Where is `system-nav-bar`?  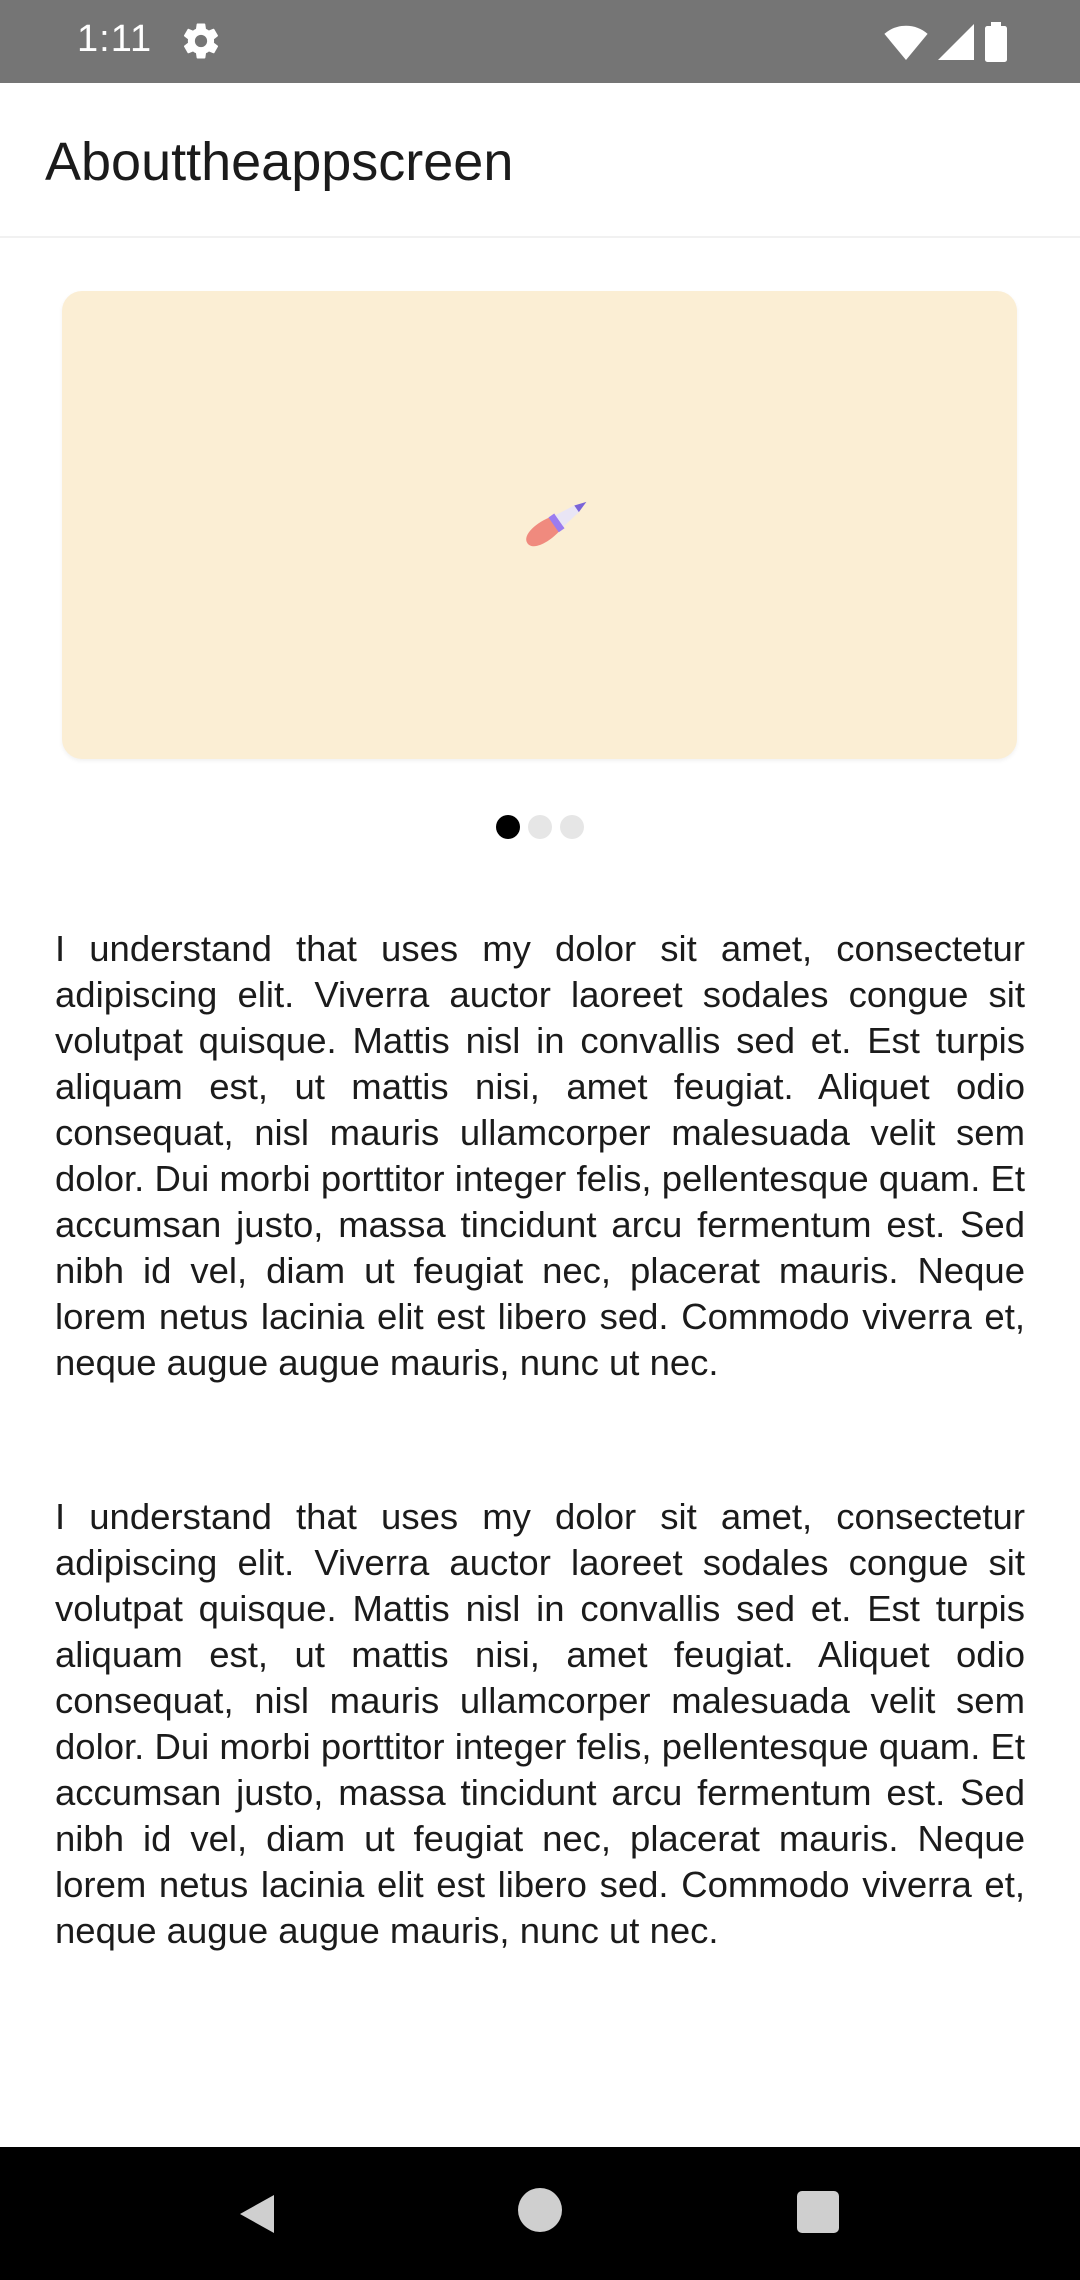 system-nav-bar is located at coordinates (540, 2213).